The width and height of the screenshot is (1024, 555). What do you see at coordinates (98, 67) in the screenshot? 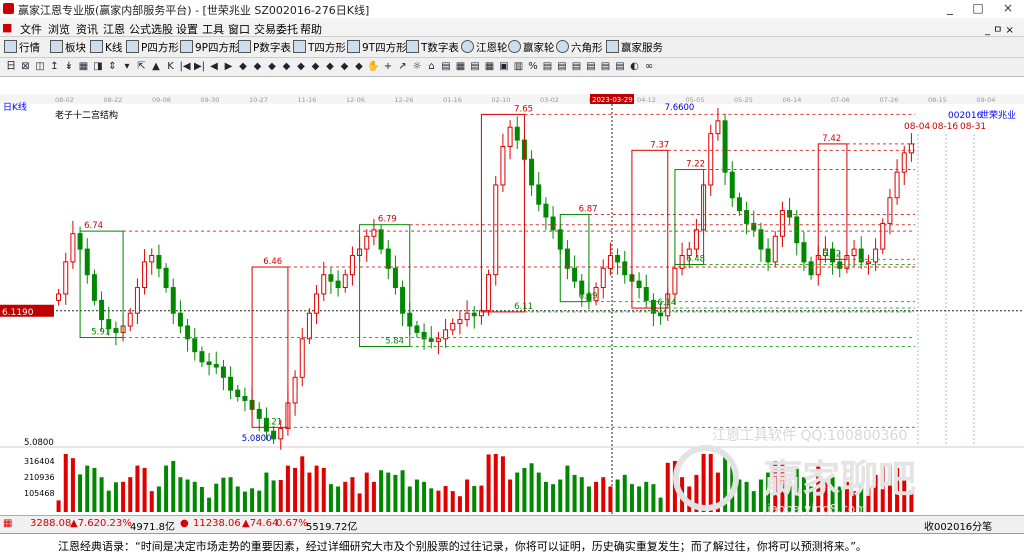
I see `drawing-tool-icon: ◨` at bounding box center [98, 67].